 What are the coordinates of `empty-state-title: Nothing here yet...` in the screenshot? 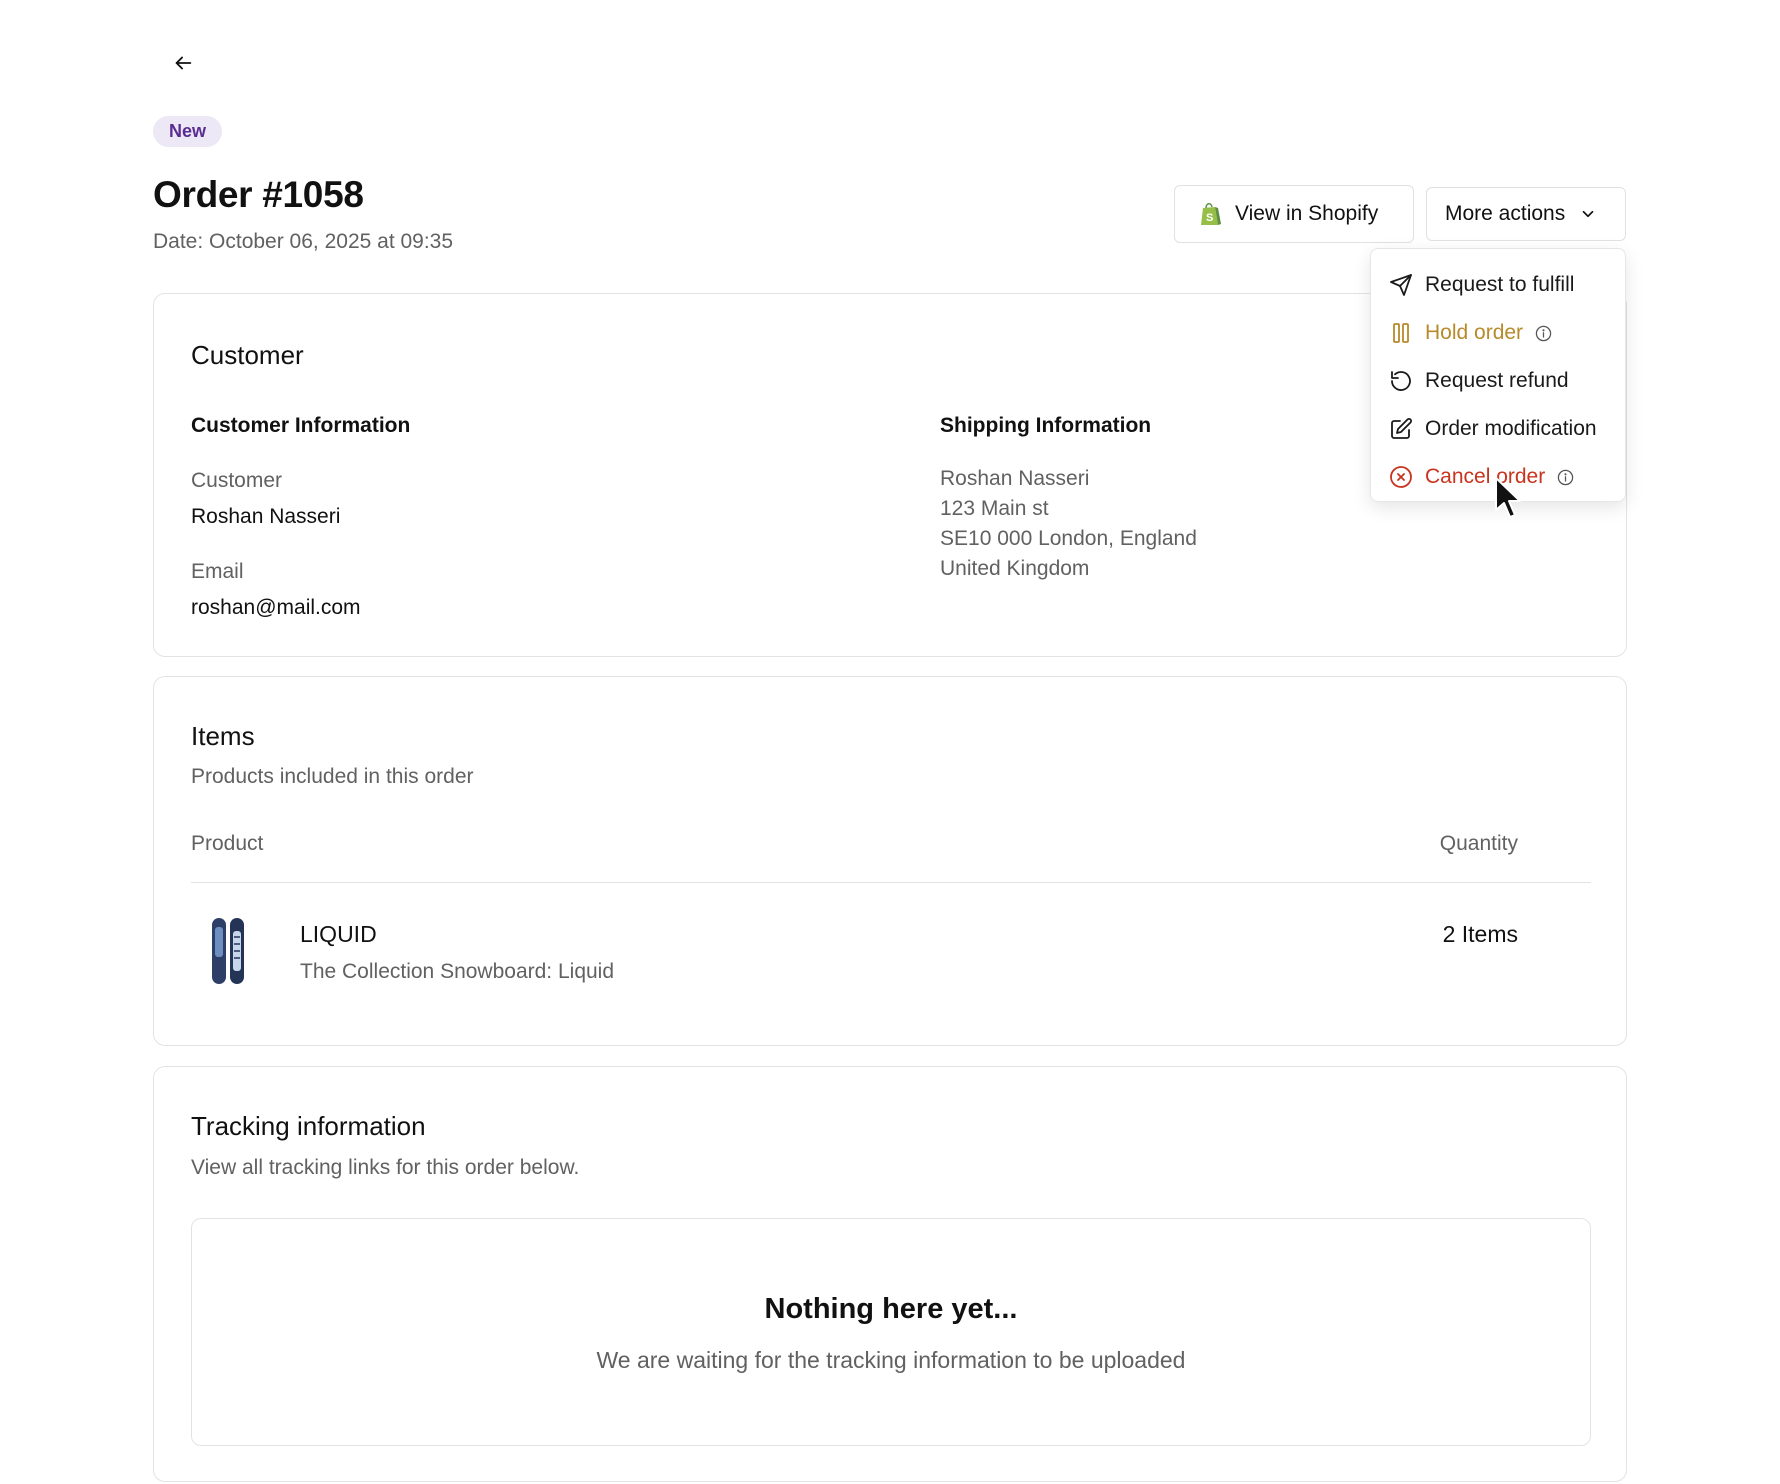 It's located at (891, 1309).